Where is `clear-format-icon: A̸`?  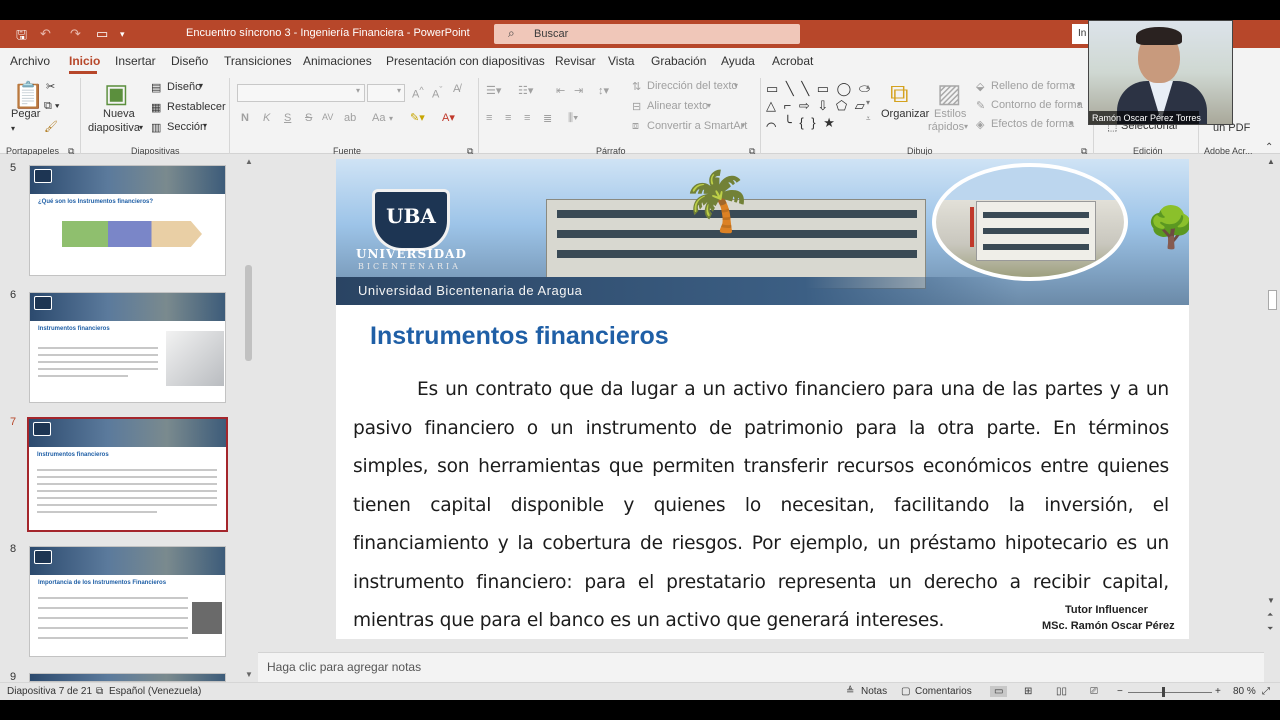 clear-format-icon: A̸ is located at coordinates (456, 89).